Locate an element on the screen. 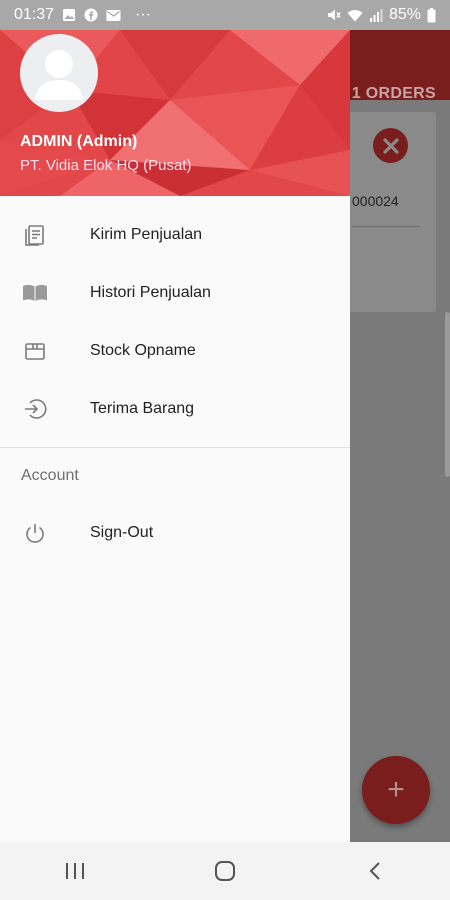 The image size is (450, 900). company-name: PT. Vidia Elok HQ (Pusat) is located at coordinates (106, 165).